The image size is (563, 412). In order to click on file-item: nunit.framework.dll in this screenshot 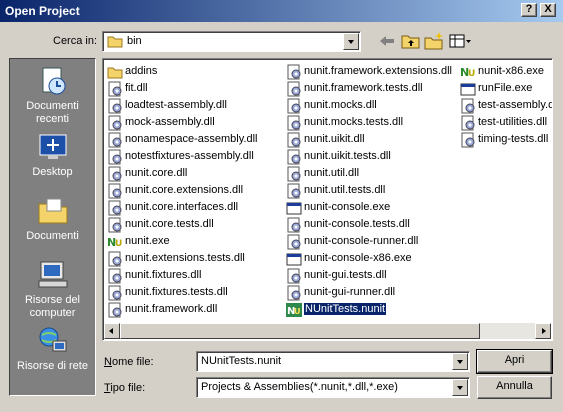, I will do `click(195, 309)`.